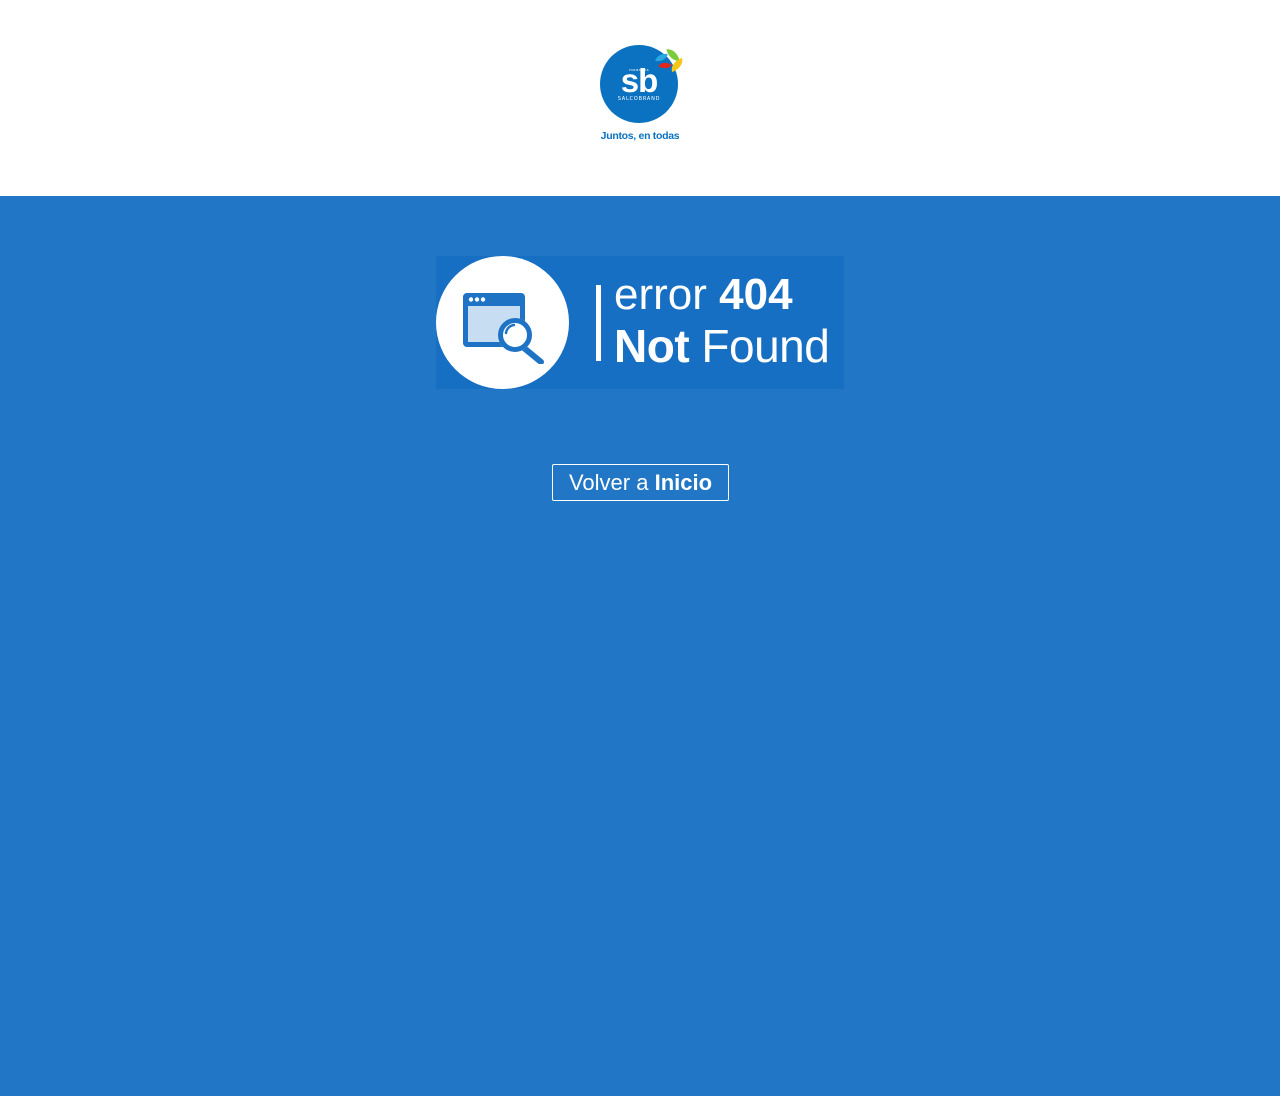 The width and height of the screenshot is (1280, 1096). I want to click on home-button-label: Inicio, so click(683, 482).